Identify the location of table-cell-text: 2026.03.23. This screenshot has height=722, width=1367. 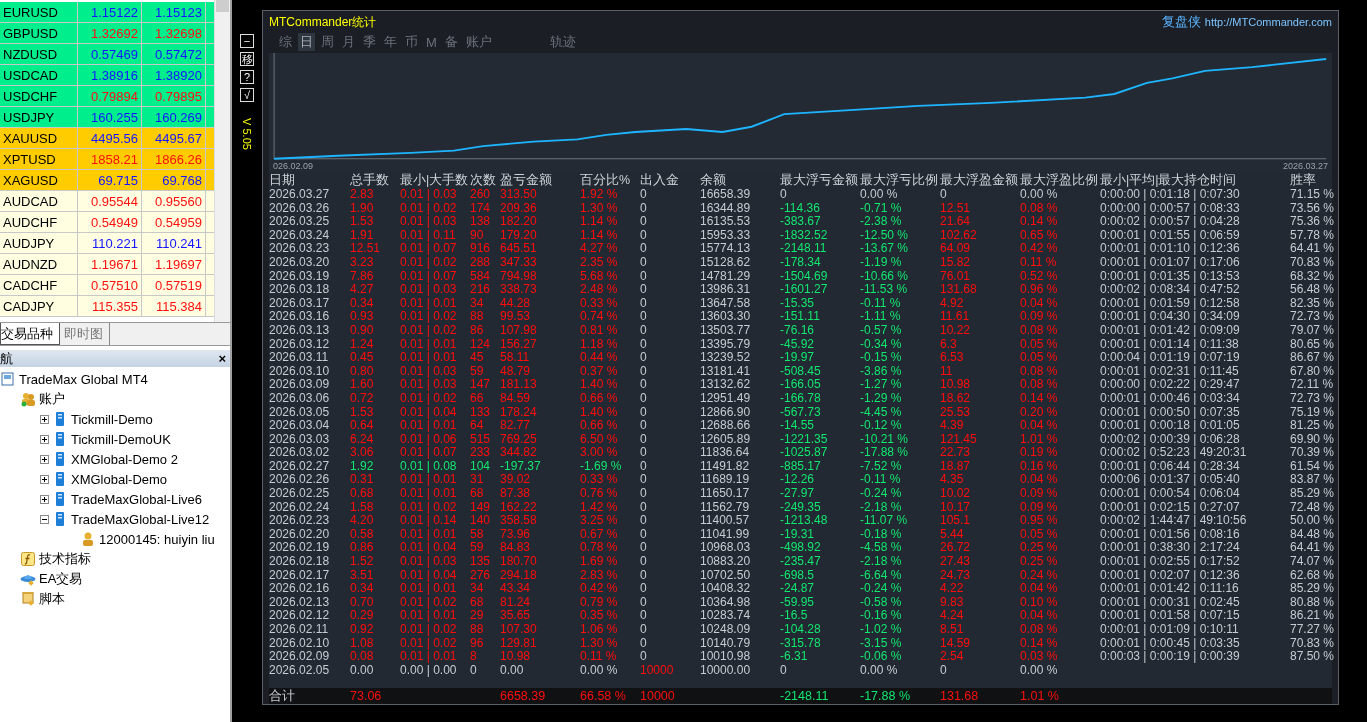
(300, 249).